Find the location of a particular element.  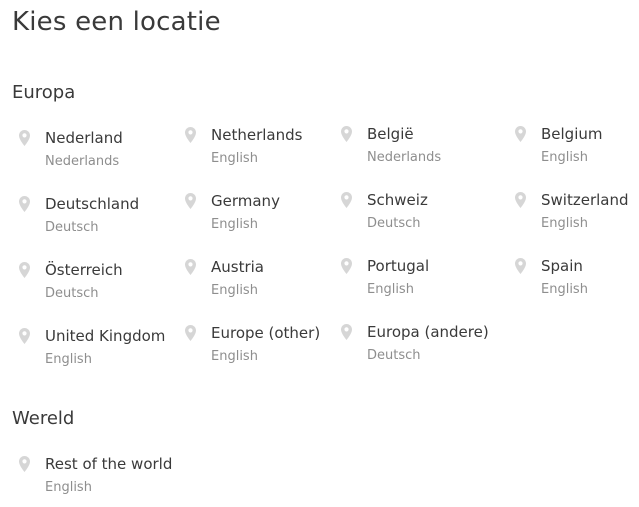

location-name: Nederland is located at coordinates (84, 138).